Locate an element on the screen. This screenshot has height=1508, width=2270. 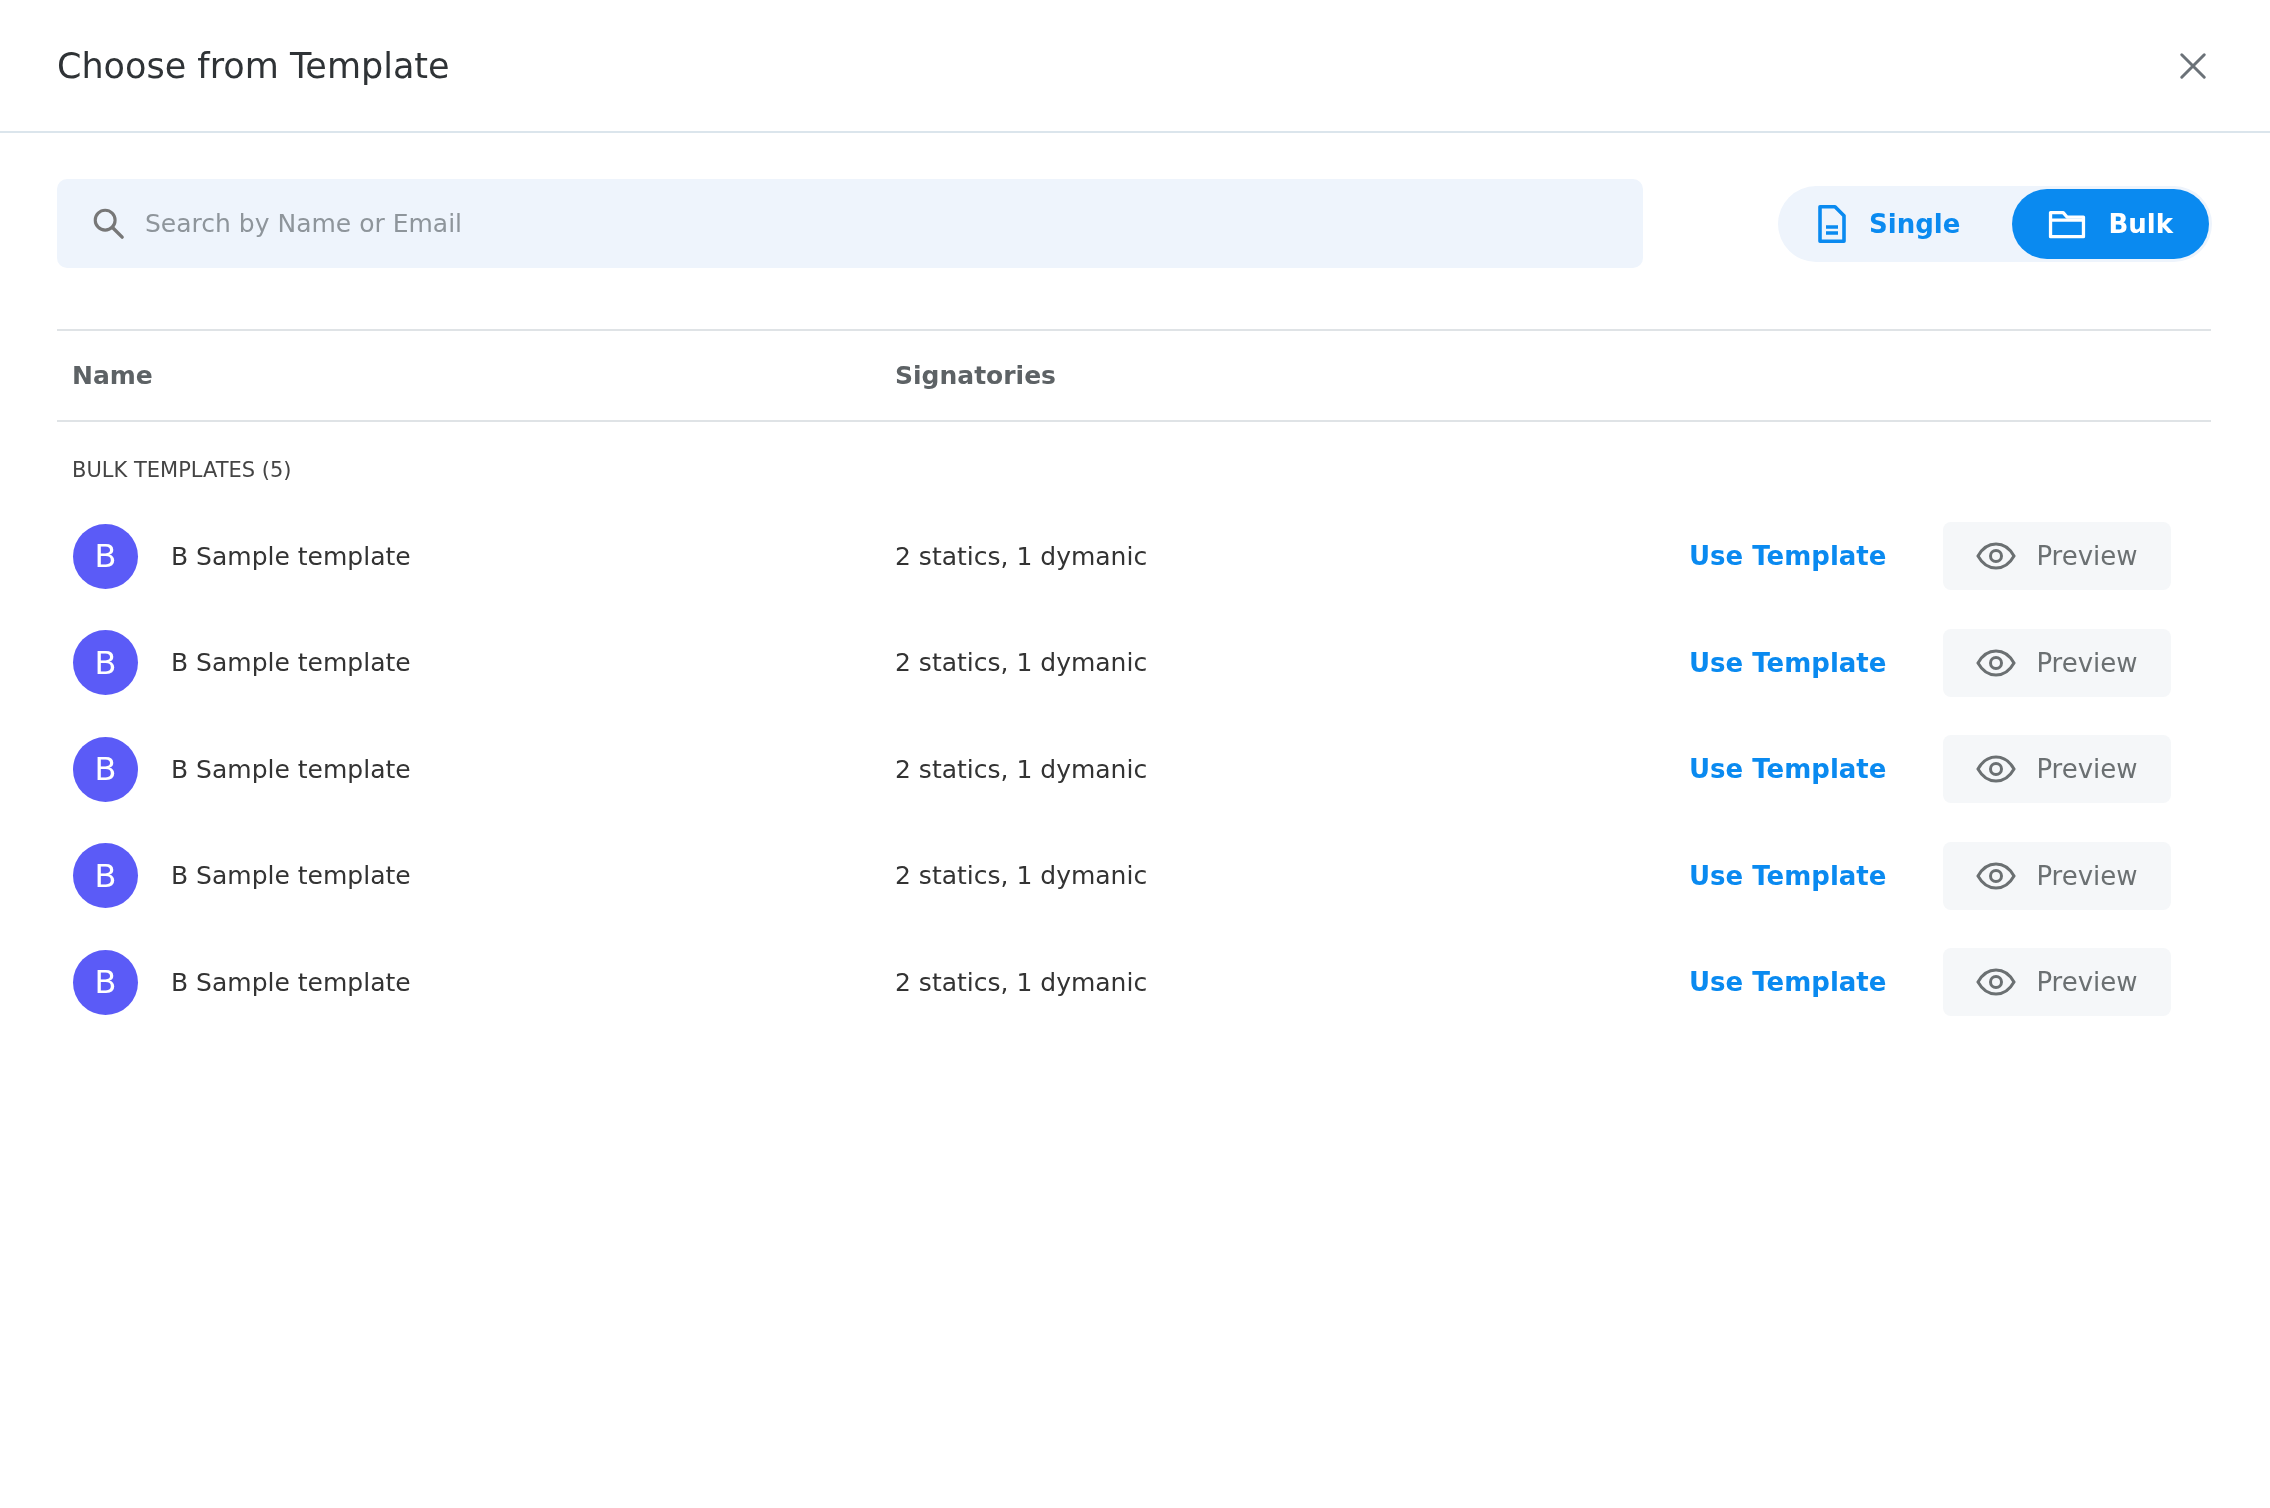
view-toggle-option: Bulk is located at coordinates (2110, 223).